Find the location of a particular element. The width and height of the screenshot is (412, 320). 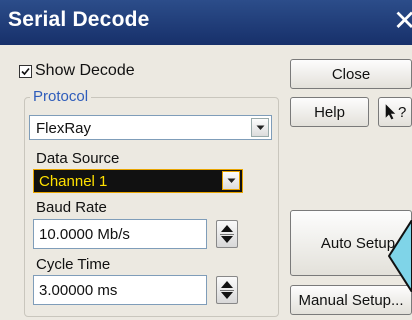

show-decode-checkbox is located at coordinates (25, 71).